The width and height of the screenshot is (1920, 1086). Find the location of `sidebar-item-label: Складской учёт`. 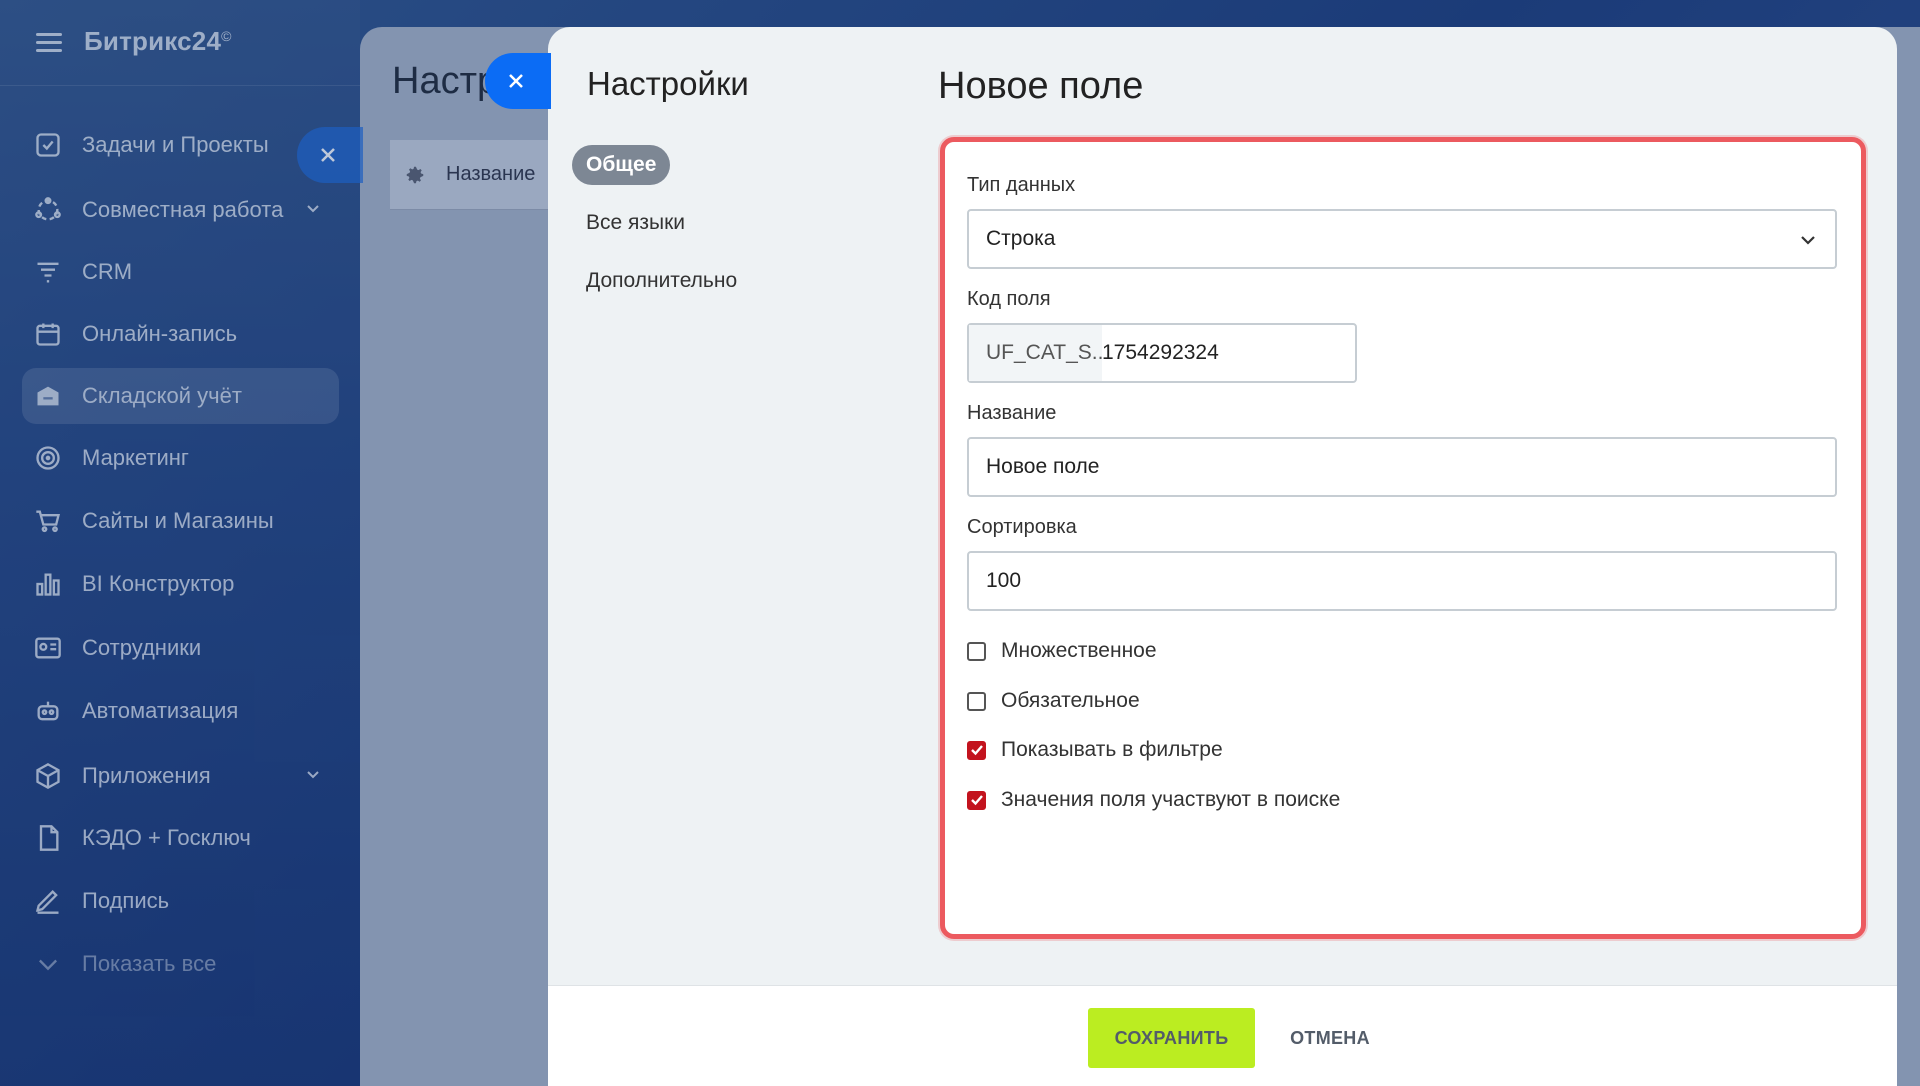

sidebar-item-label: Складской учёт is located at coordinates (162, 395).